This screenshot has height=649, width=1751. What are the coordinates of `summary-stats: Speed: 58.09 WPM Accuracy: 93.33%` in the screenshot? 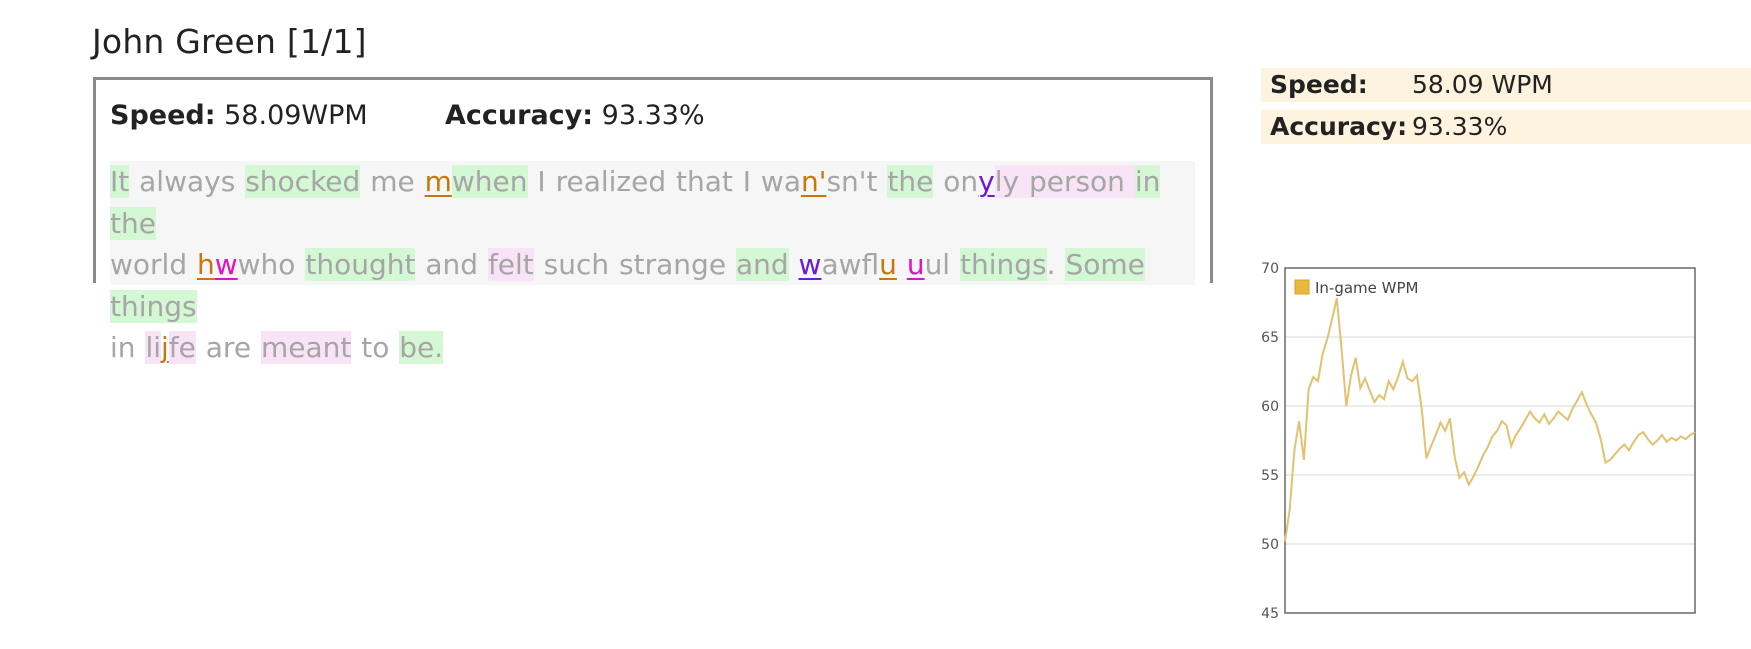 It's located at (1506, 110).